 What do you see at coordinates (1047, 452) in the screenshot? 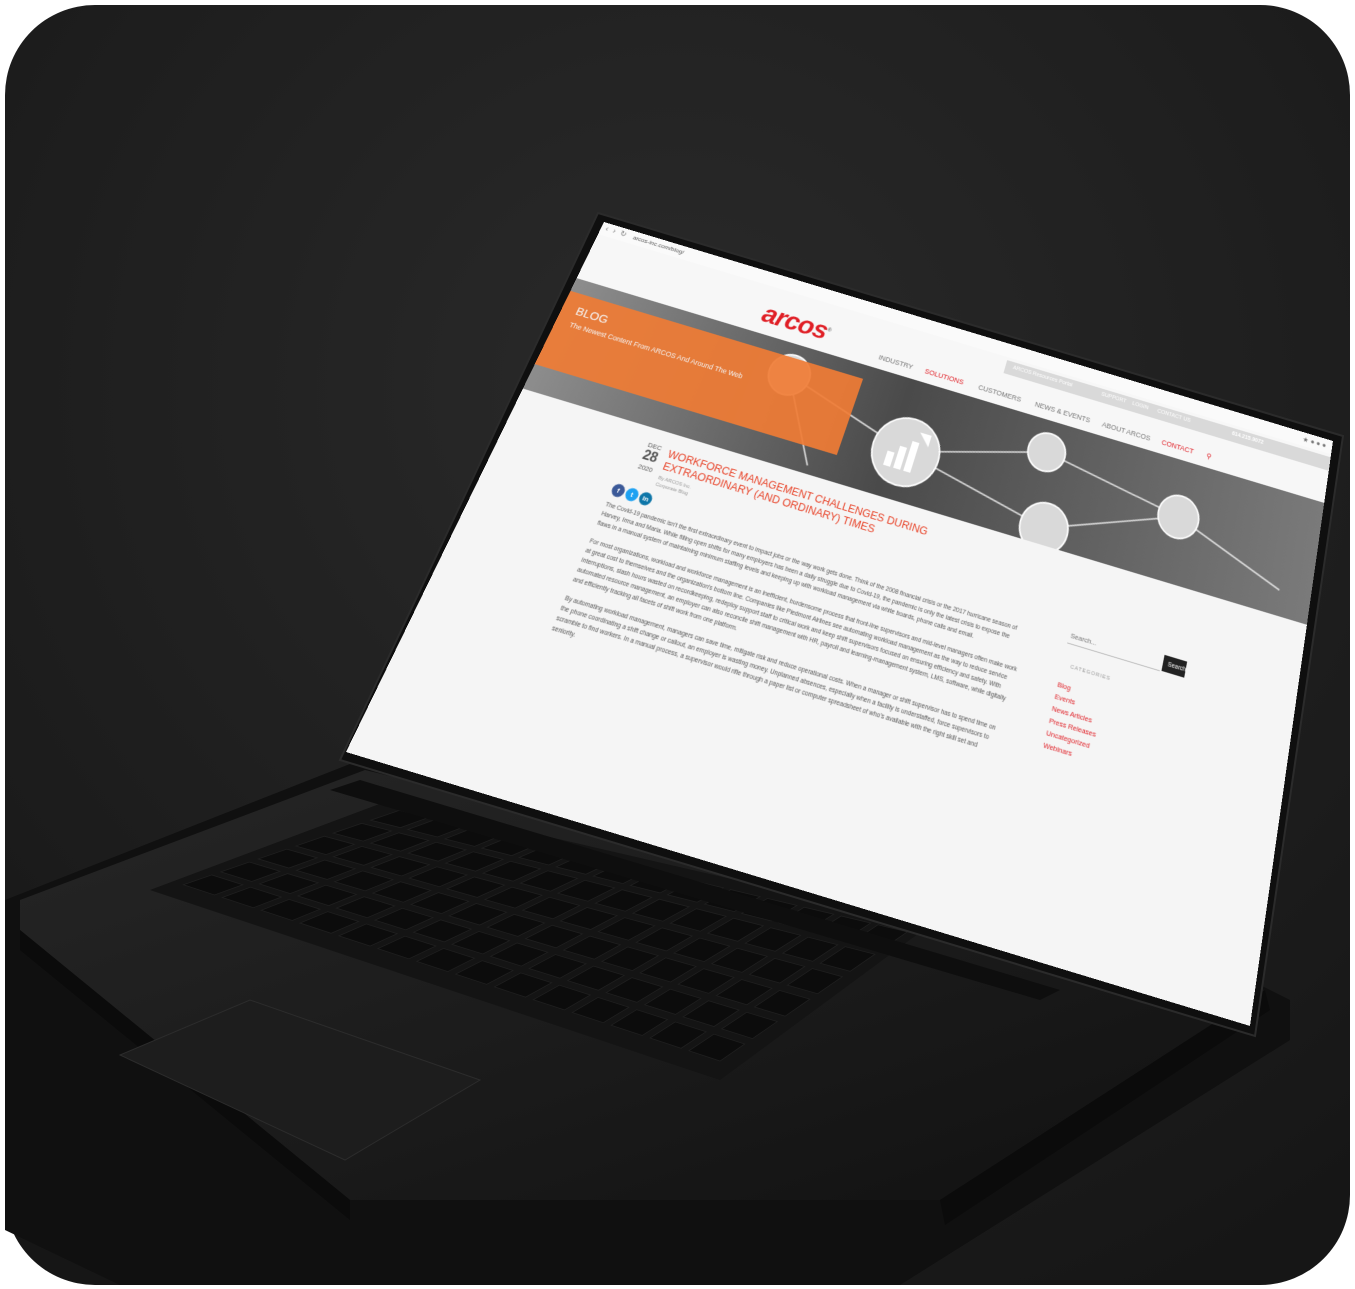
I see `laptop-node-icon` at bounding box center [1047, 452].